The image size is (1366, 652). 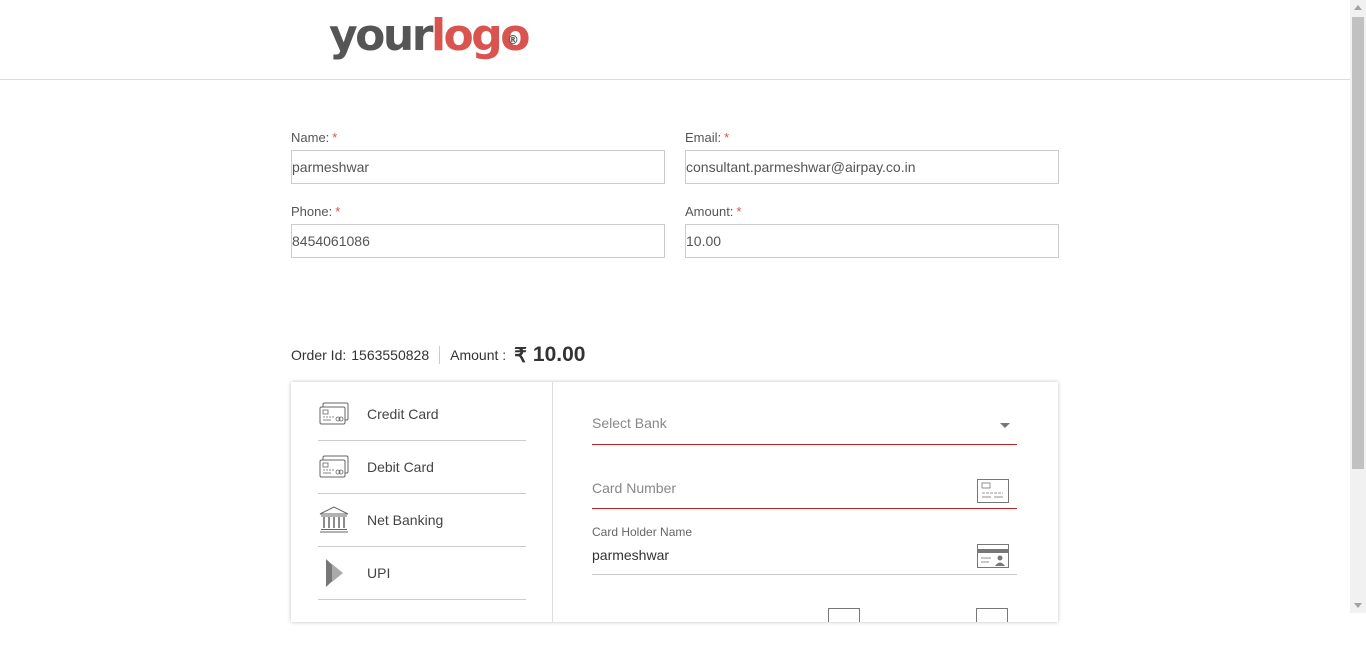 What do you see at coordinates (634, 488) in the screenshot?
I see `card-number-placeholder: Card Number` at bounding box center [634, 488].